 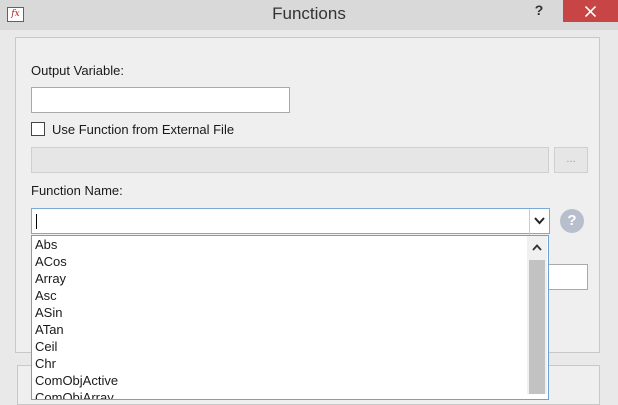 What do you see at coordinates (77, 190) in the screenshot?
I see `function-name-label: Function Name:` at bounding box center [77, 190].